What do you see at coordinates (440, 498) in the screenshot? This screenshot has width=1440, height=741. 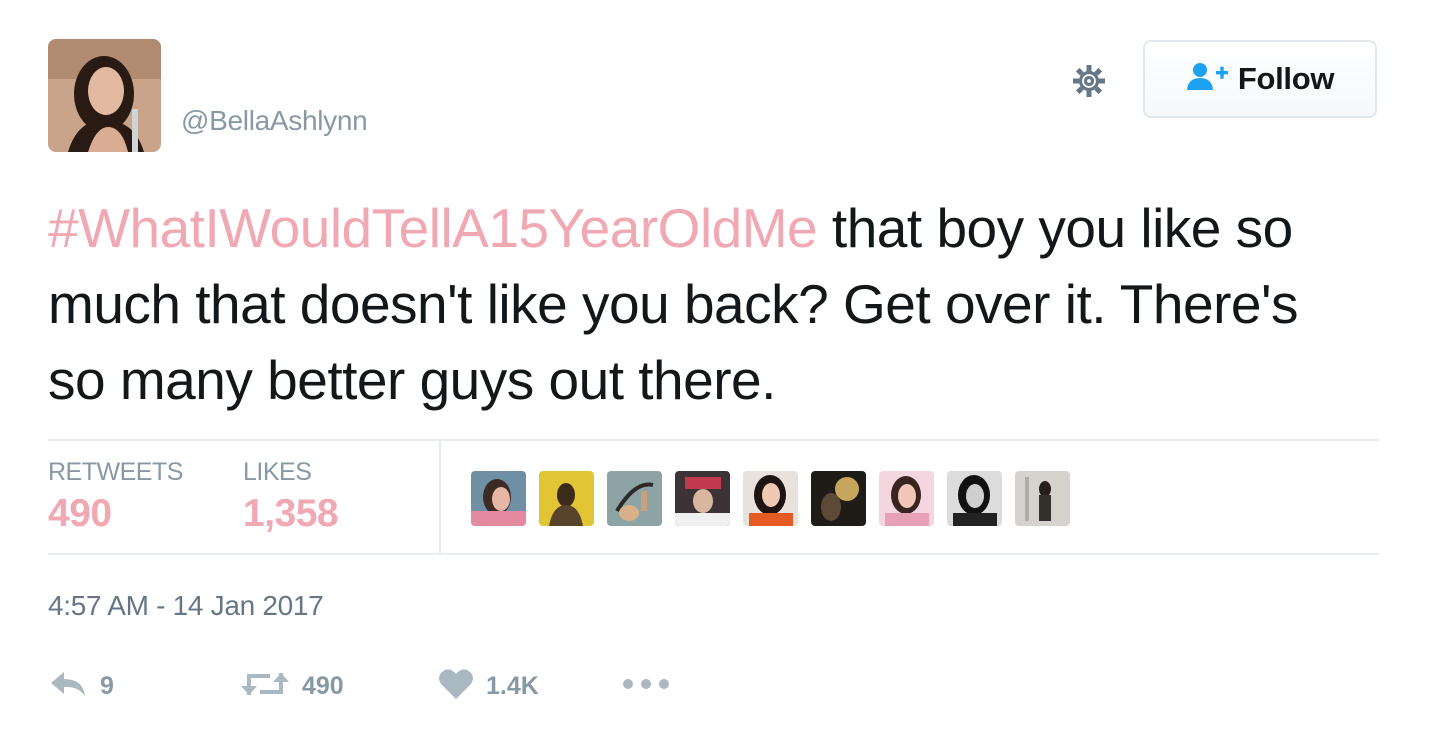 I see `stats-separator` at bounding box center [440, 498].